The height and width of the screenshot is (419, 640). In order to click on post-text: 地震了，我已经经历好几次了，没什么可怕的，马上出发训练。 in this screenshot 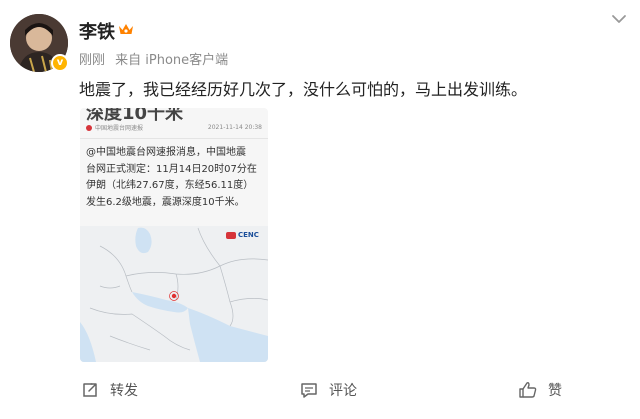, I will do `click(303, 89)`.